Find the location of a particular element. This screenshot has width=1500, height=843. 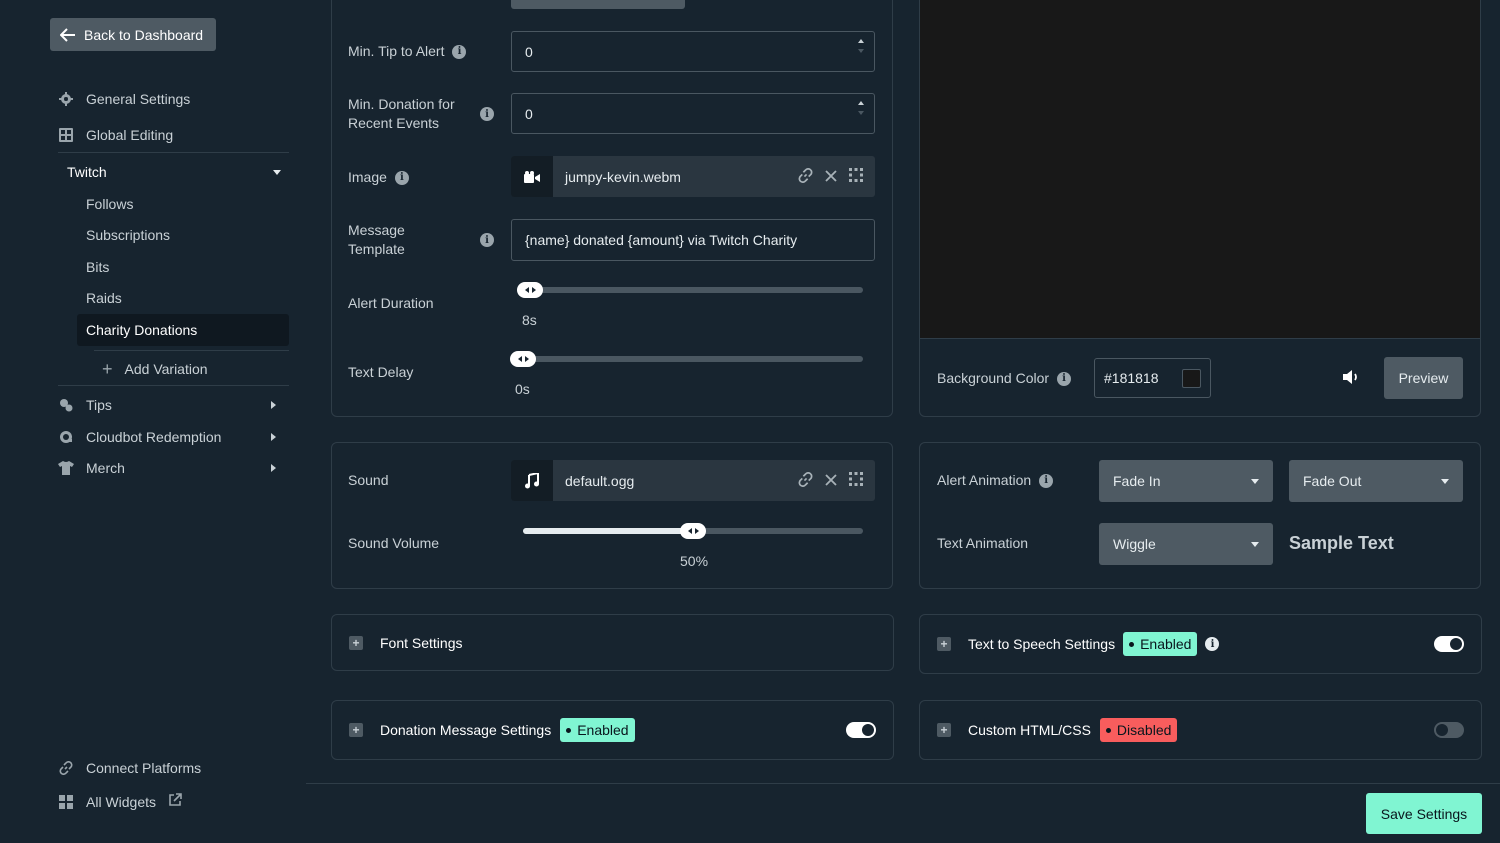

min-donation-value: 0 is located at coordinates (529, 113).